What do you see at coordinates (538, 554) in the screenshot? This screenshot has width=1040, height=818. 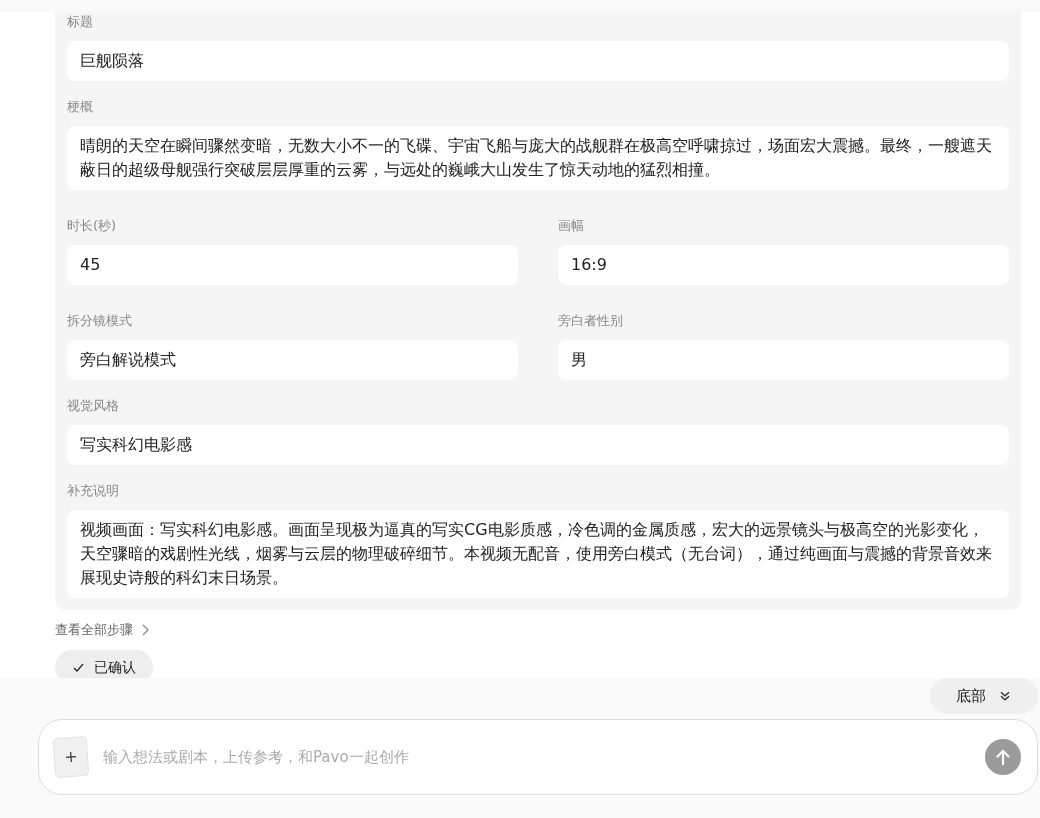 I see `value-field: 视频画面：写实科幻电影感。画面呈现极为逼真的写实CG电影质感，冷色调的金属质感，宏大的远景镜头与极高空的光影变化，天空骤暗的戏剧性光线，烟雾与云层的物理破碎细节。本视频无配音，使用旁白模式（无台词），通过纯画面与震撼的背景音效来展现史诗般的科幻末日场景。` at bounding box center [538, 554].